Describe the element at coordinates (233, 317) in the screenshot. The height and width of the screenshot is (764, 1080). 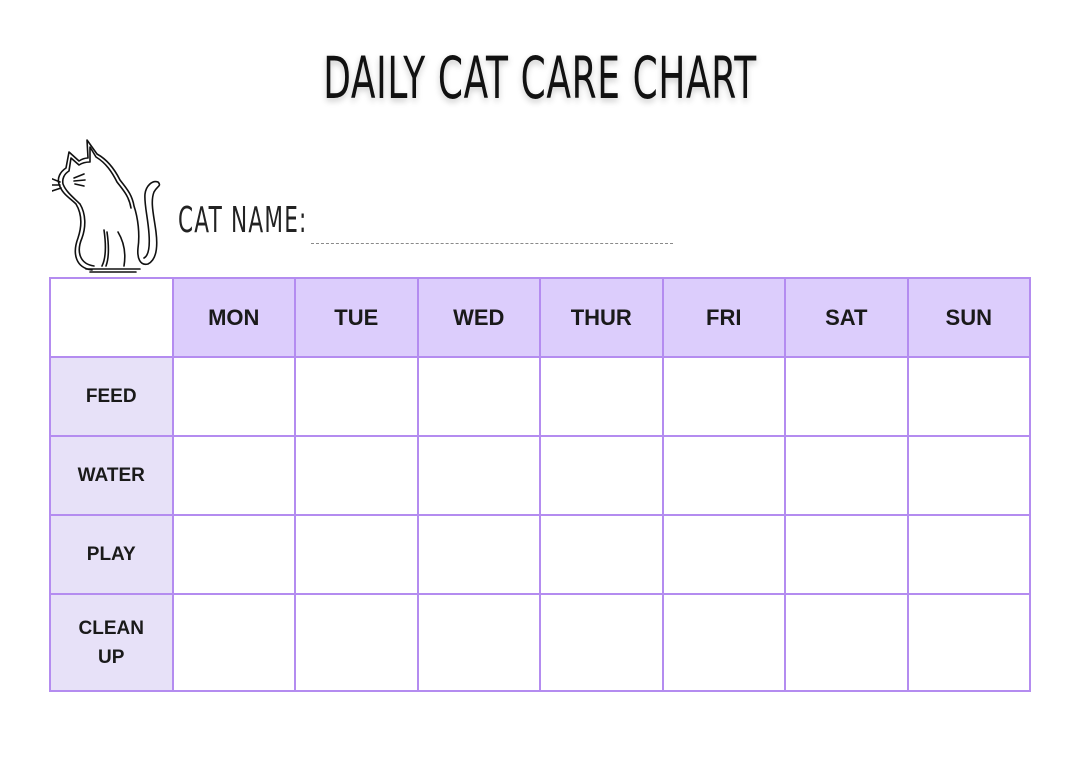
I see `day-header-mon: MON` at that location.